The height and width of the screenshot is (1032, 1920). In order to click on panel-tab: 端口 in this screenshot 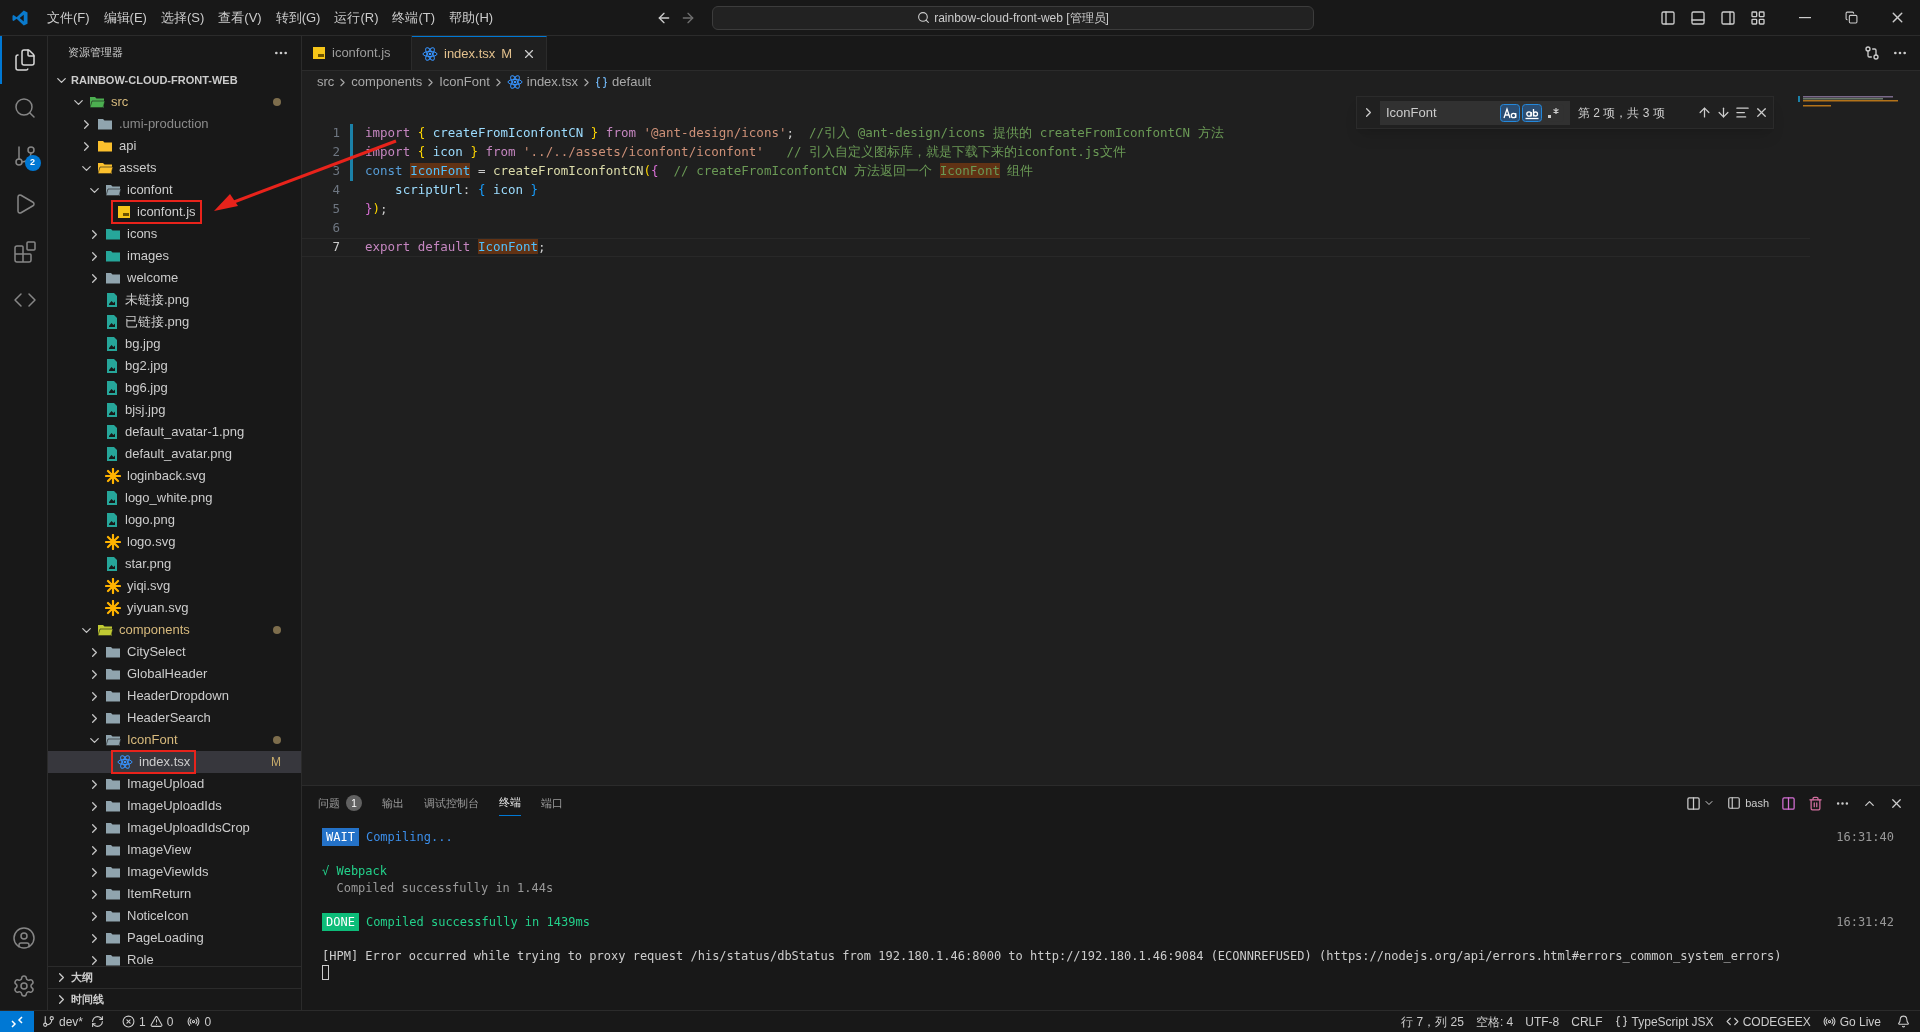, I will do `click(552, 803)`.